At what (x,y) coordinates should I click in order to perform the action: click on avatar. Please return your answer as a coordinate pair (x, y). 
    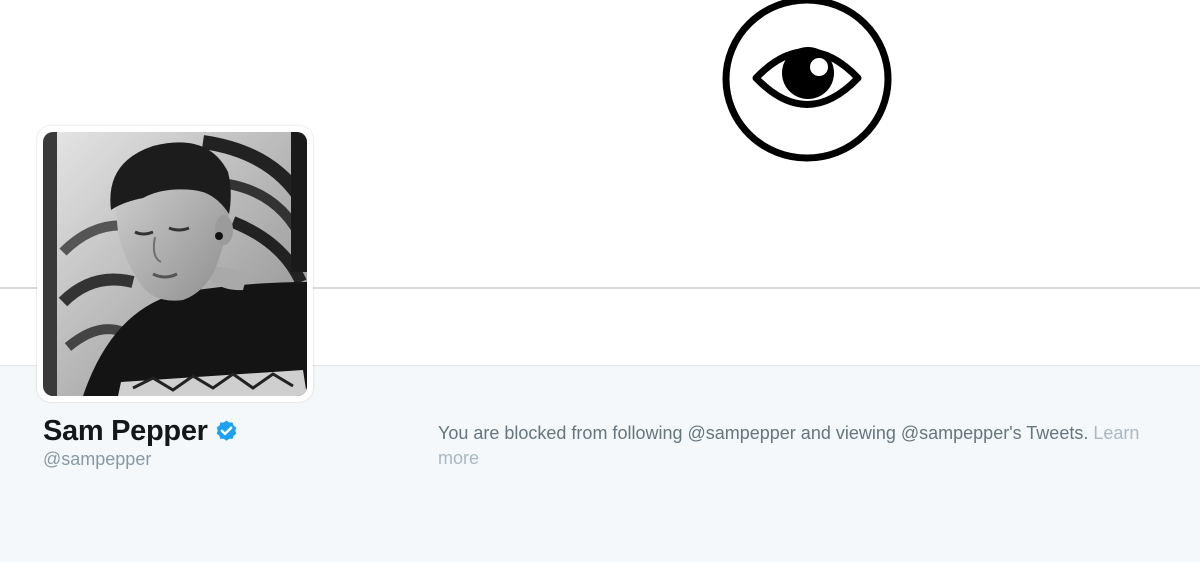
    Looking at the image, I should click on (175, 264).